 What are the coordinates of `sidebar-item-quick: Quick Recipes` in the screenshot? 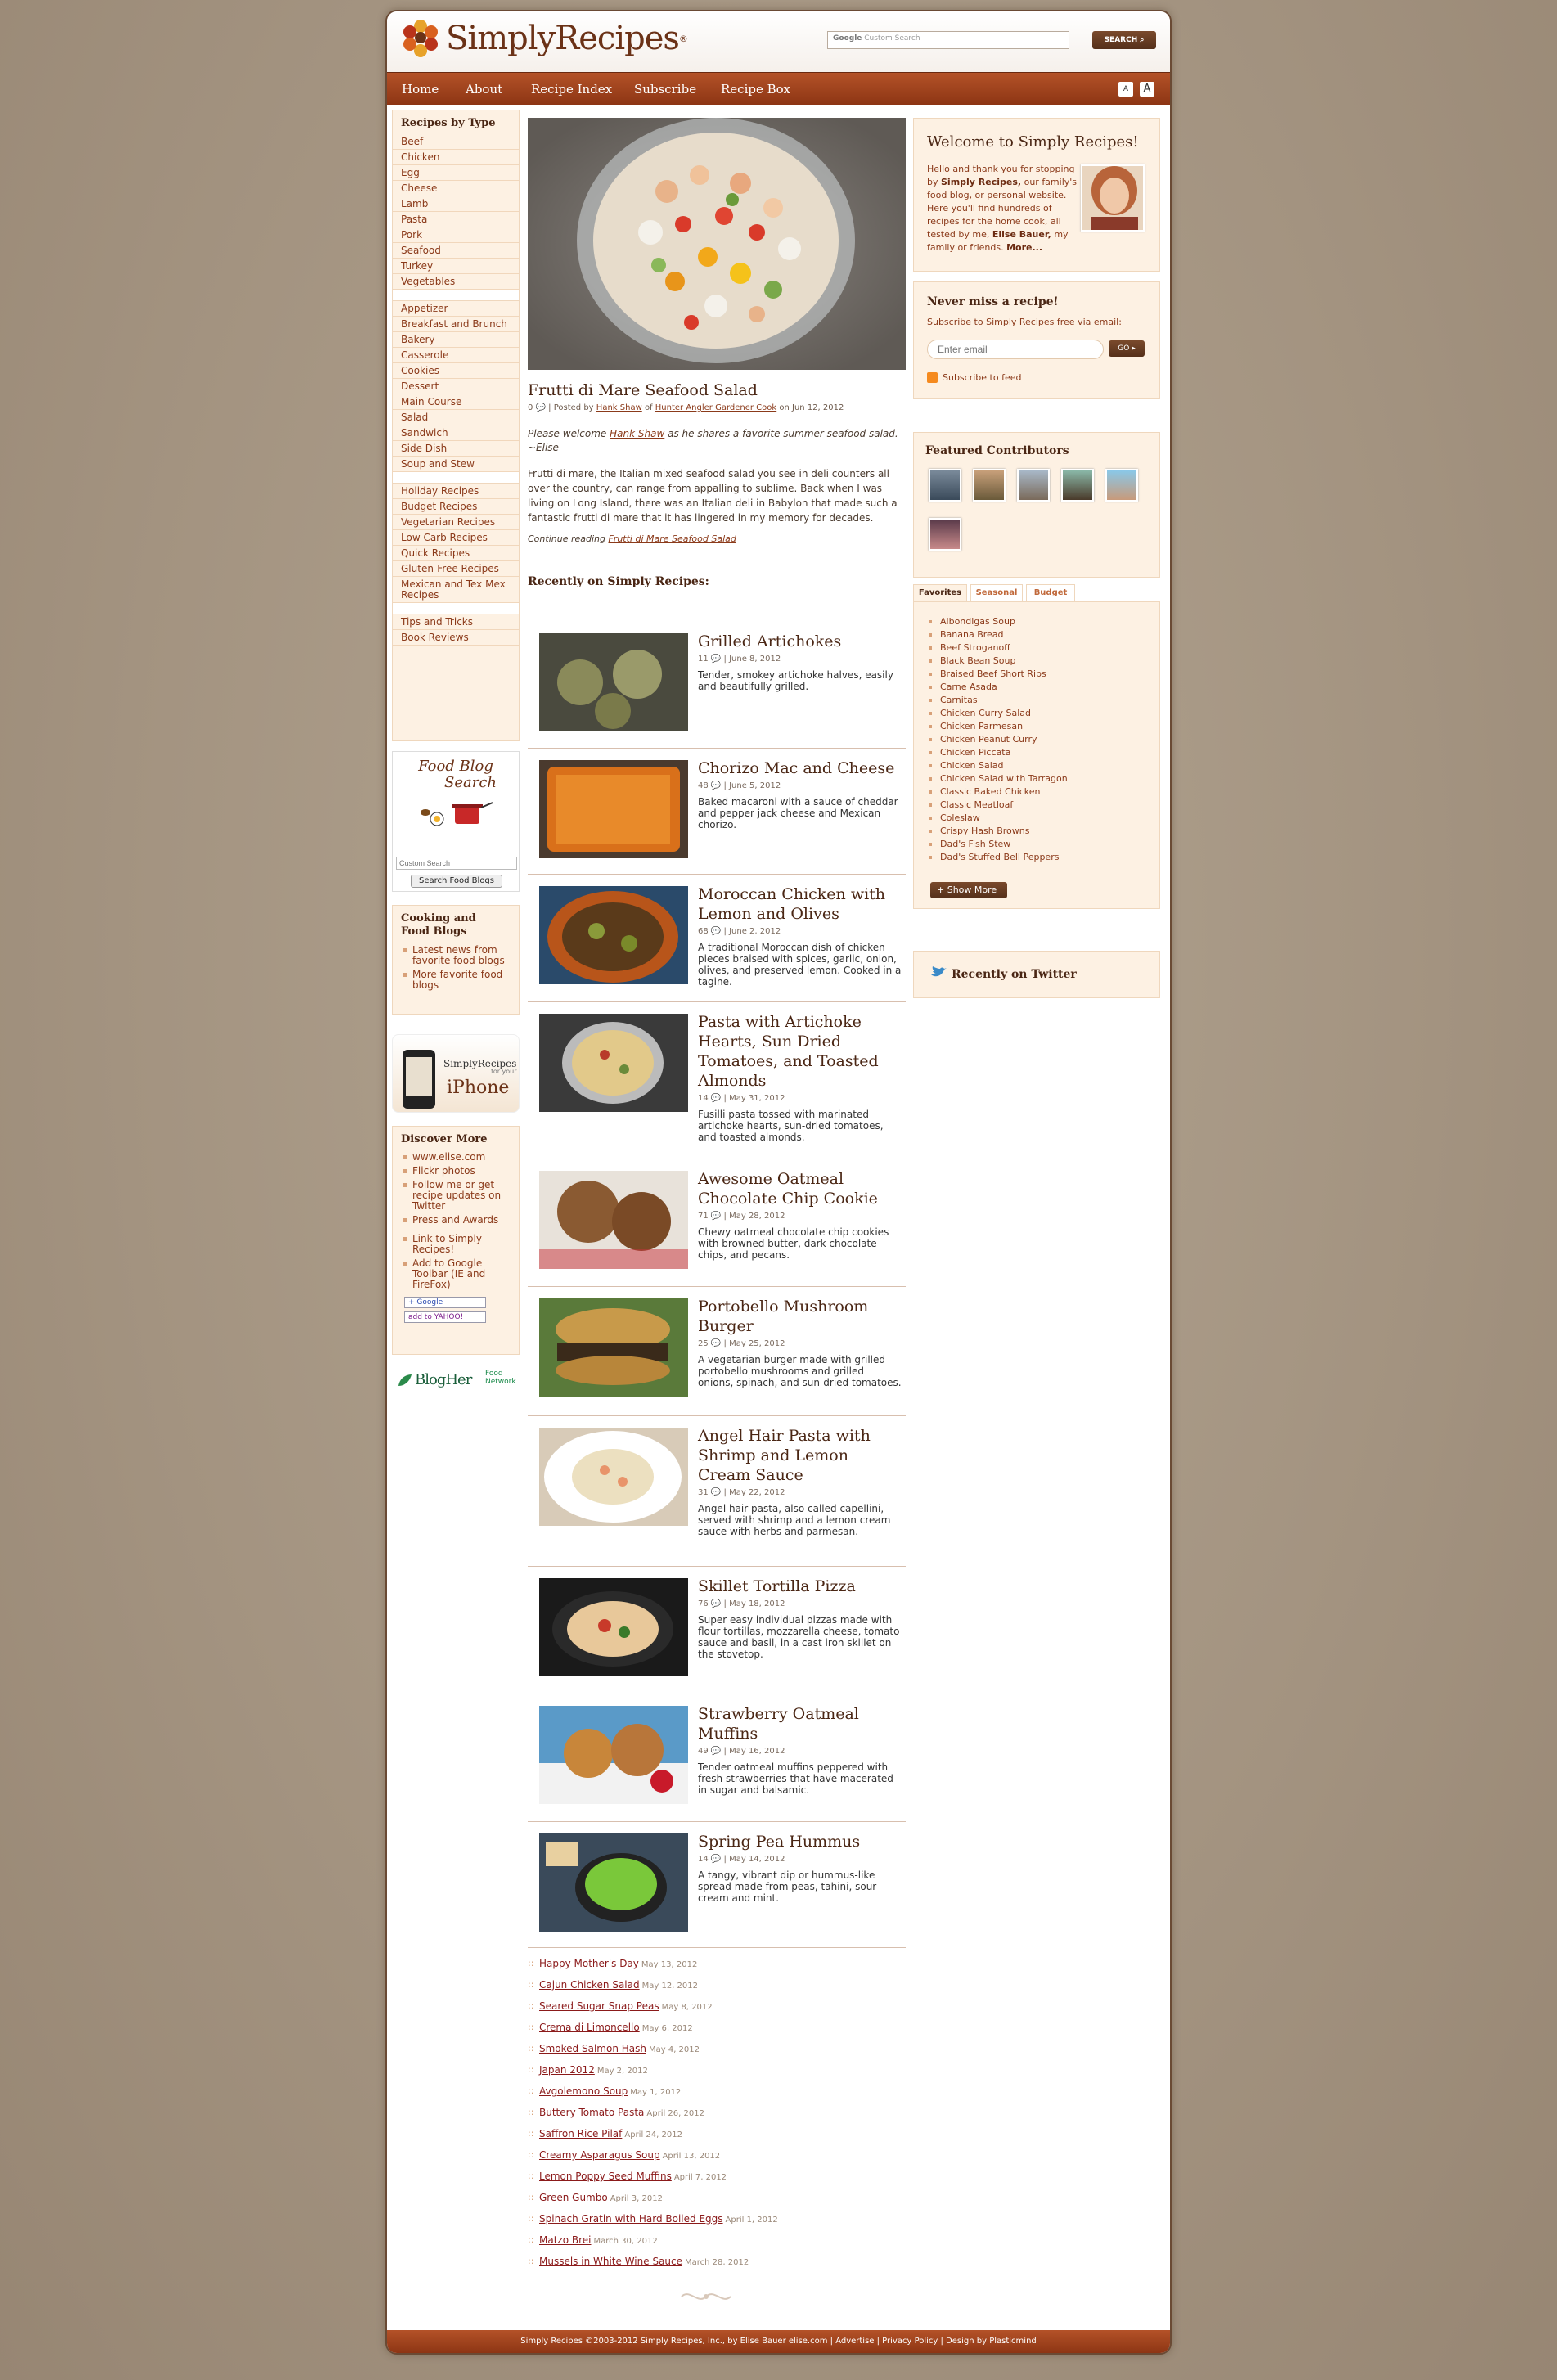 It's located at (456, 553).